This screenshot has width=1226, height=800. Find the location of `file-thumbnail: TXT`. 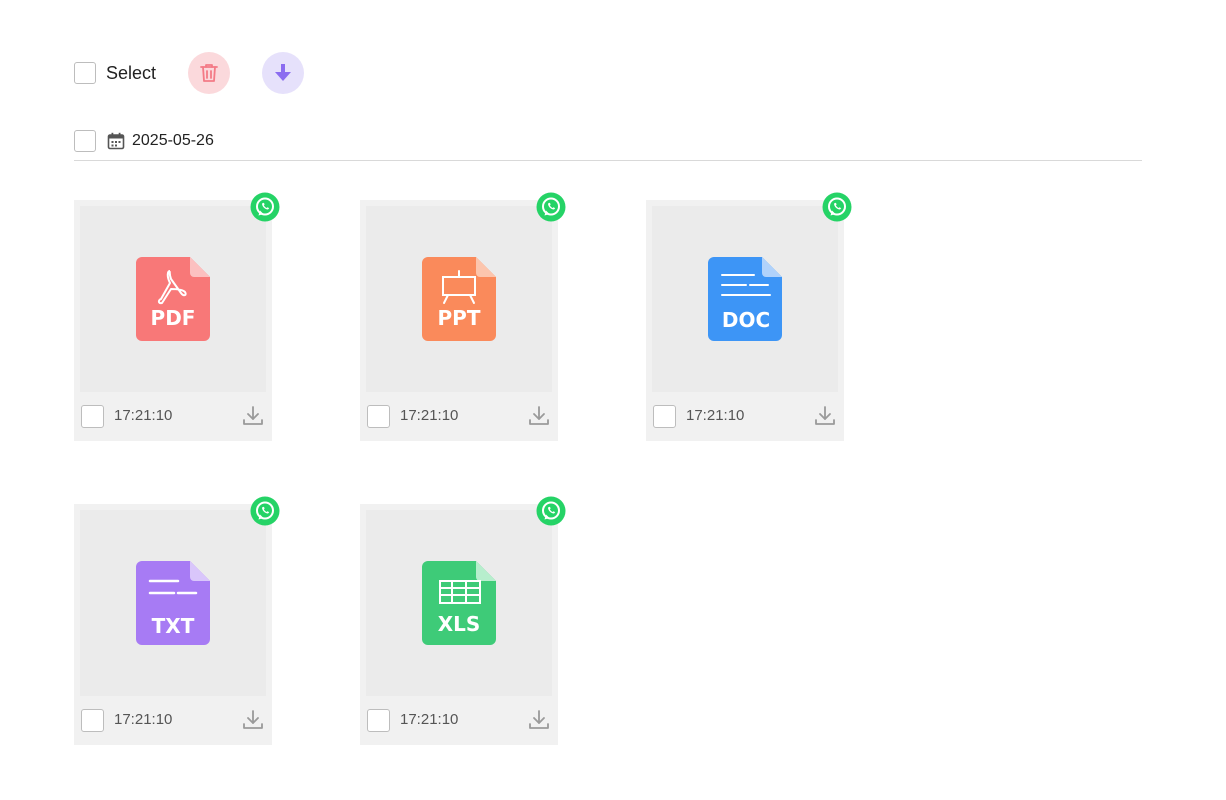

file-thumbnail: TXT is located at coordinates (173, 603).